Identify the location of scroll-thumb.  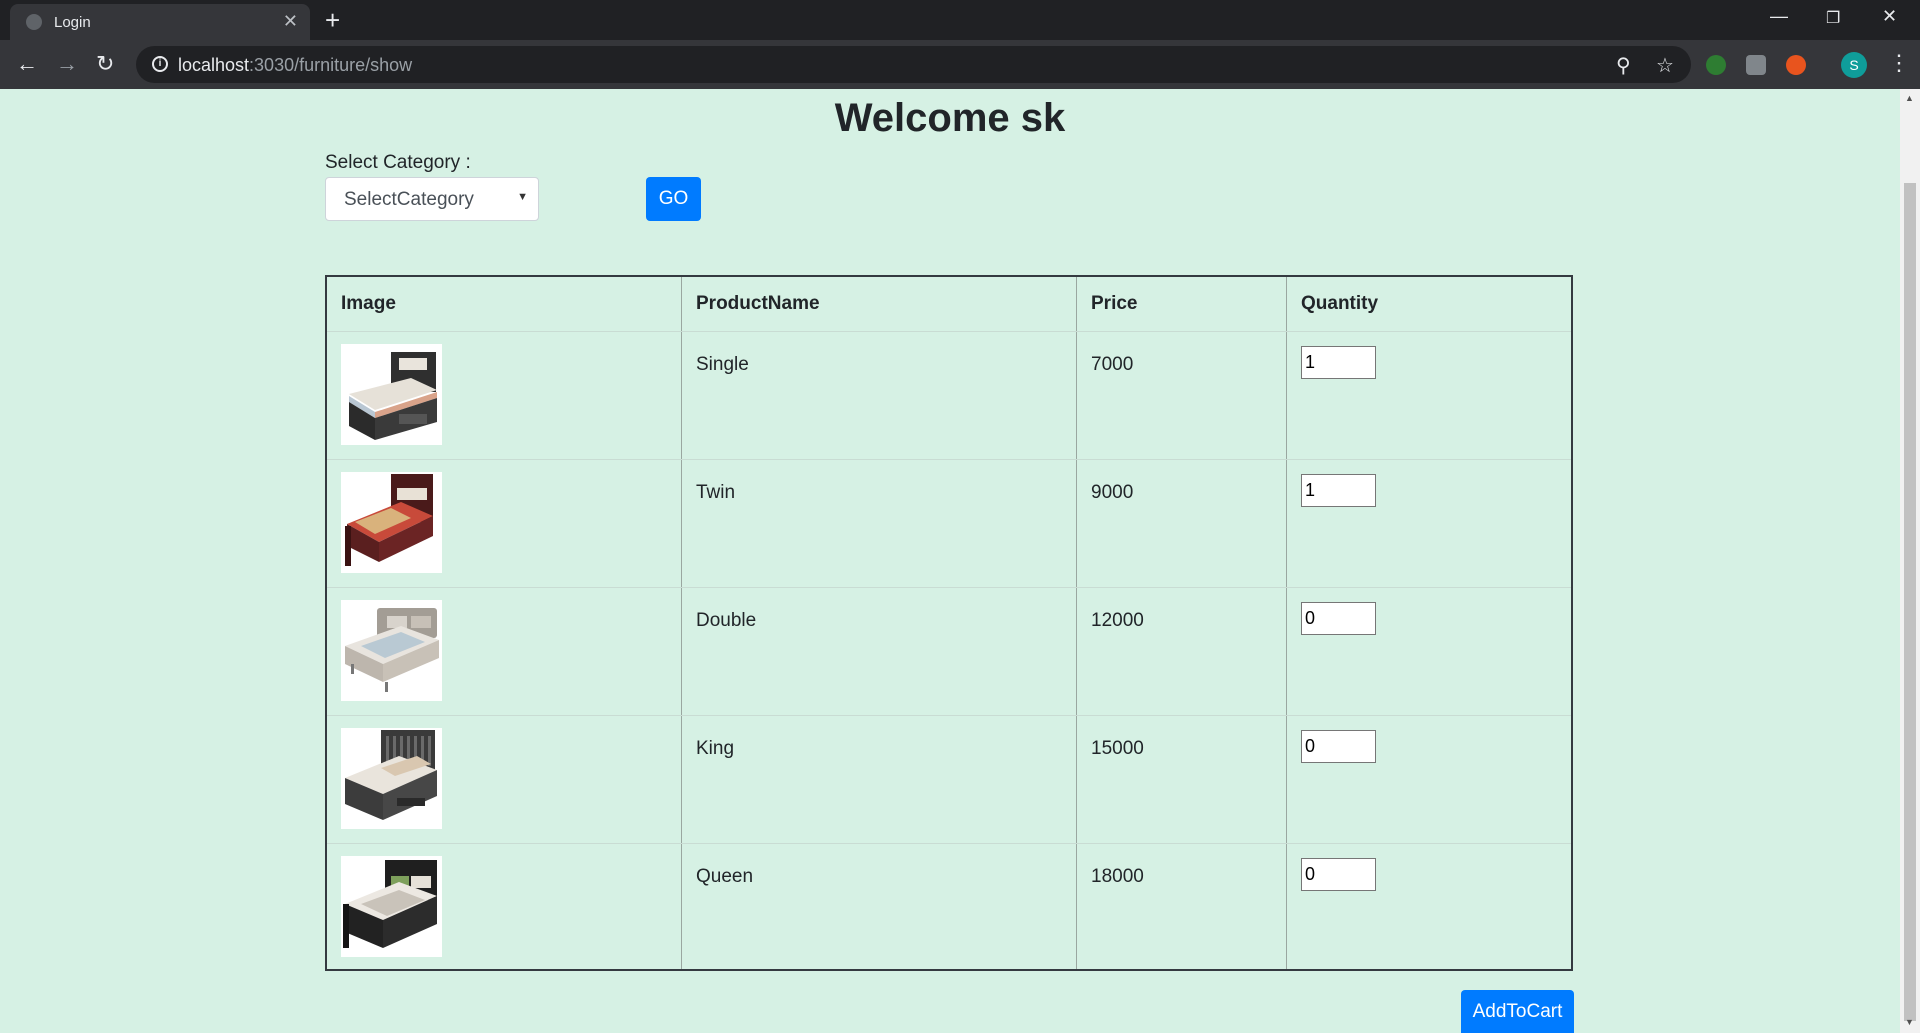
(1910, 602).